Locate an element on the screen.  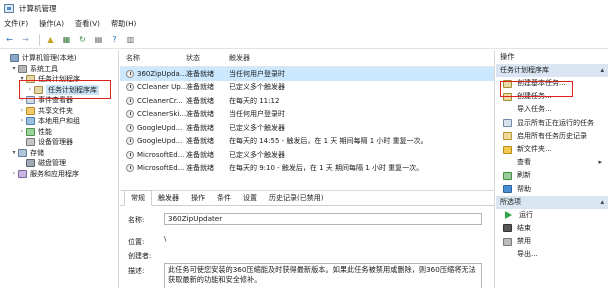
name-label: 名称: is located at coordinates (136, 220).